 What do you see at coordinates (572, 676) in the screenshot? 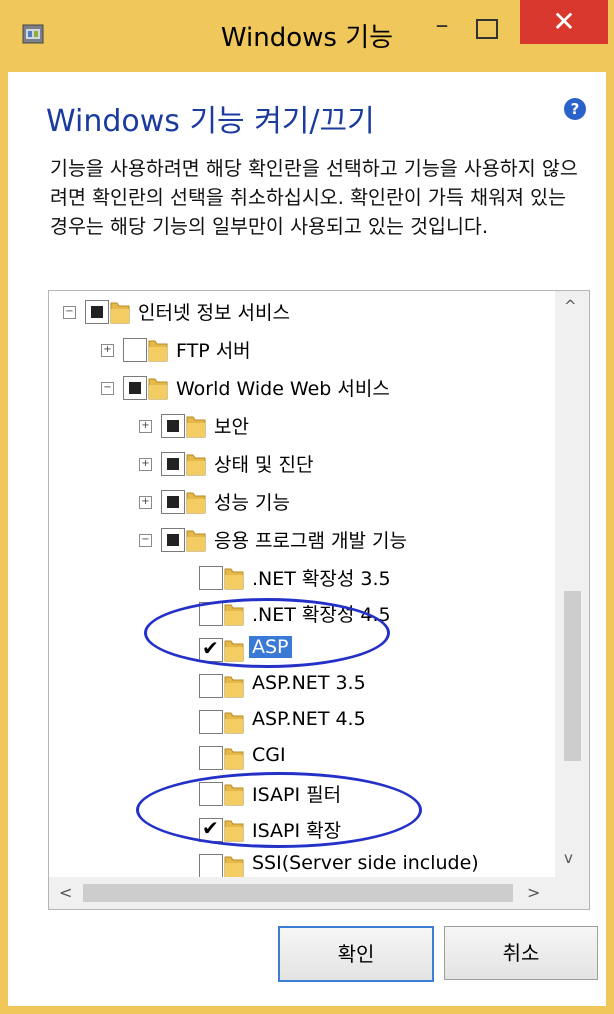
I see `vertical-scroll-thumb` at bounding box center [572, 676].